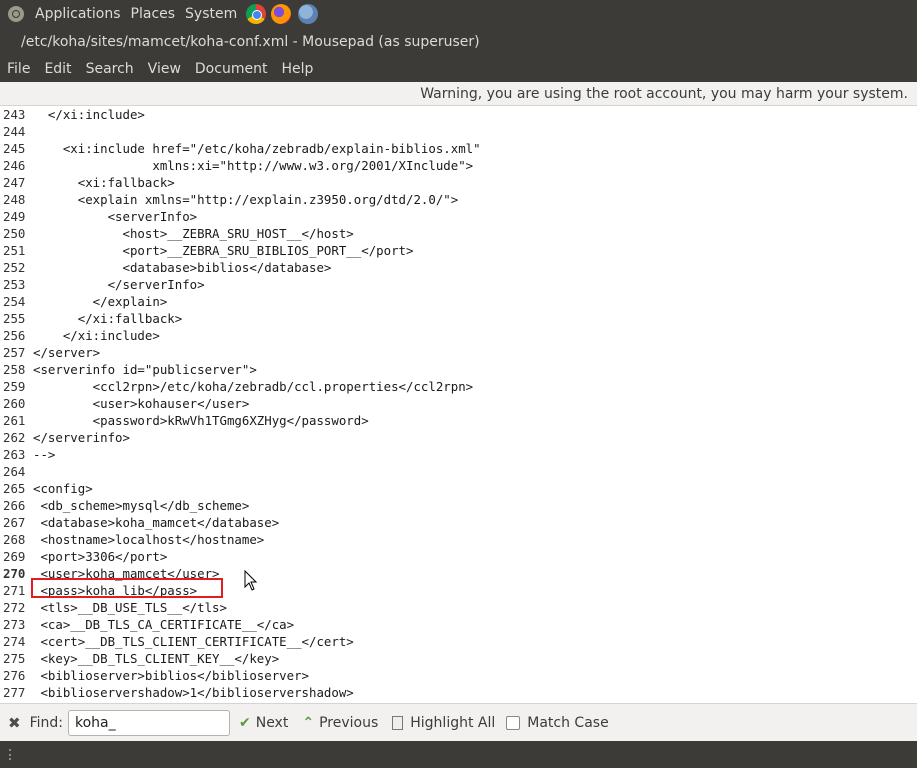 Image resolution: width=917 pixels, height=768 pixels. What do you see at coordinates (18, 69) in the screenshot?
I see `menu-file: File` at bounding box center [18, 69].